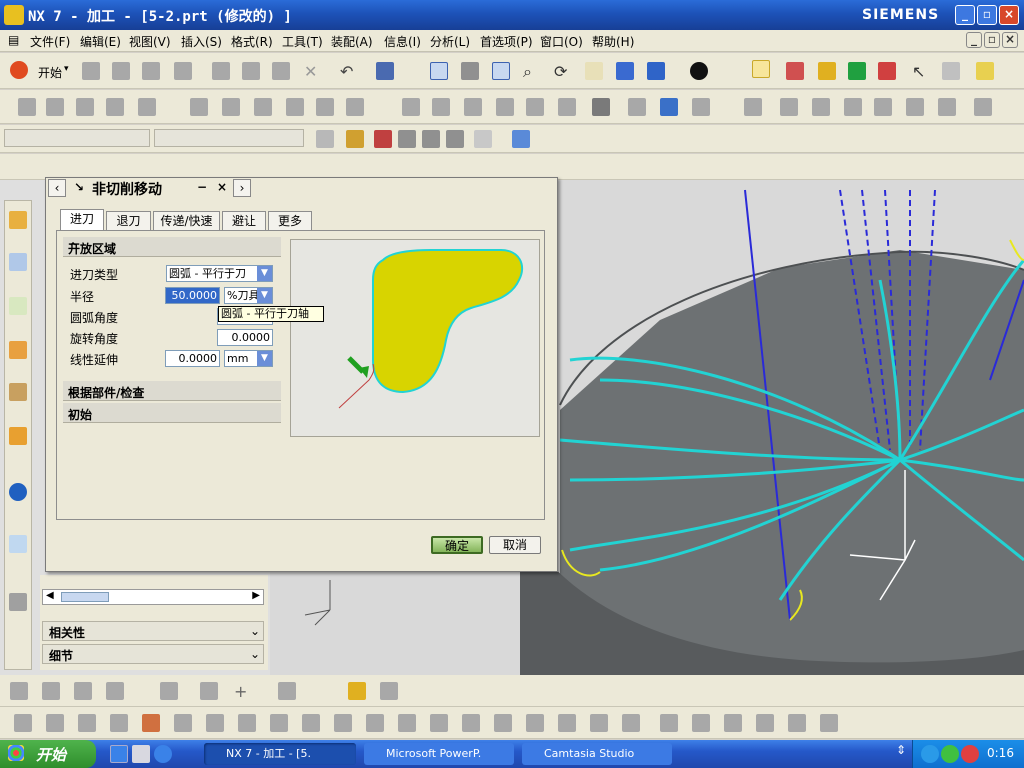  What do you see at coordinates (183, 723) in the screenshot?
I see `boss-icon` at bounding box center [183, 723].